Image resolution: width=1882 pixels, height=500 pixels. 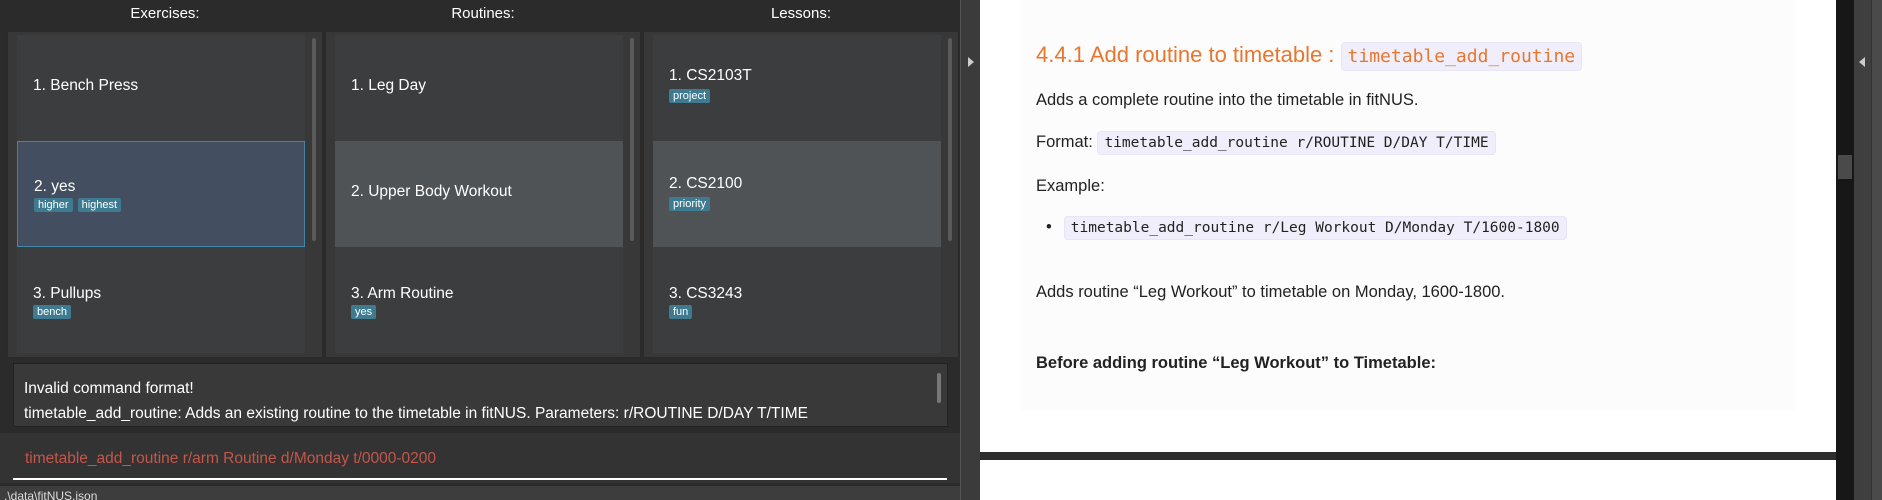 What do you see at coordinates (480, 479) in the screenshot?
I see `command-underline` at bounding box center [480, 479].